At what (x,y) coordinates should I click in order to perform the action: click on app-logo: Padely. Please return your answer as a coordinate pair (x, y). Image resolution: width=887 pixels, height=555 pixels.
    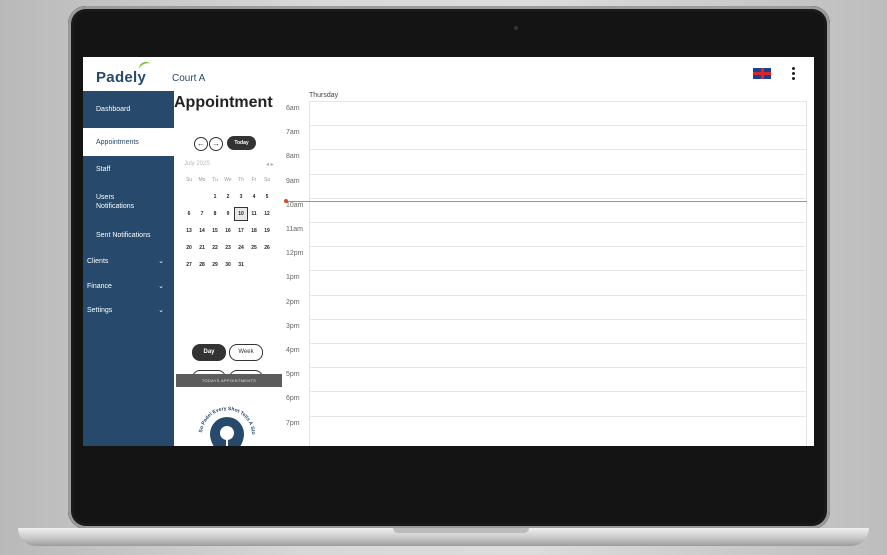
    Looking at the image, I should click on (121, 77).